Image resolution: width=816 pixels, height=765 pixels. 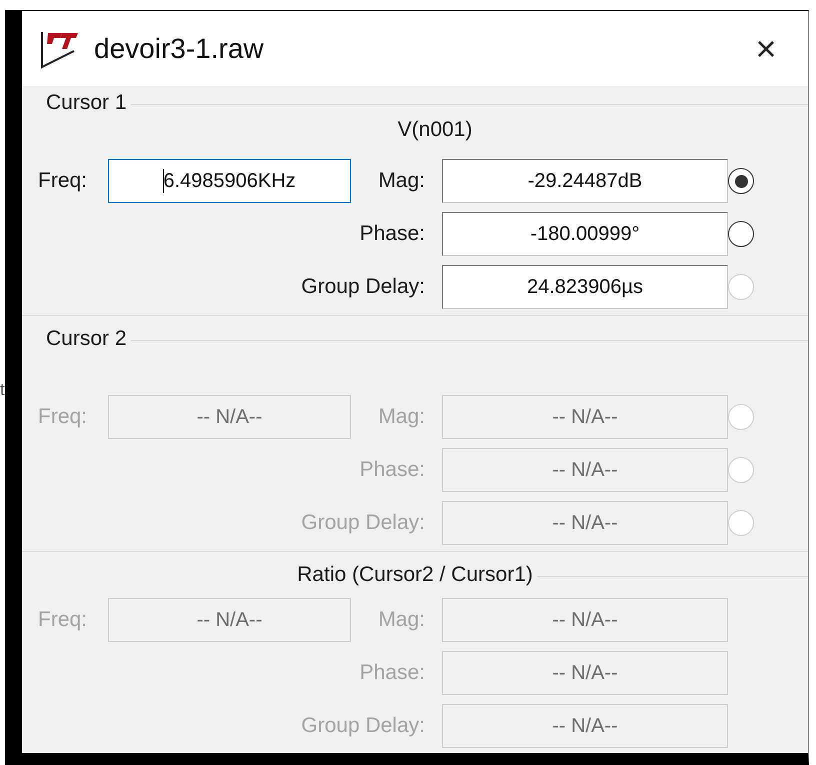 What do you see at coordinates (86, 339) in the screenshot?
I see `section-title: Cursor 2` at bounding box center [86, 339].